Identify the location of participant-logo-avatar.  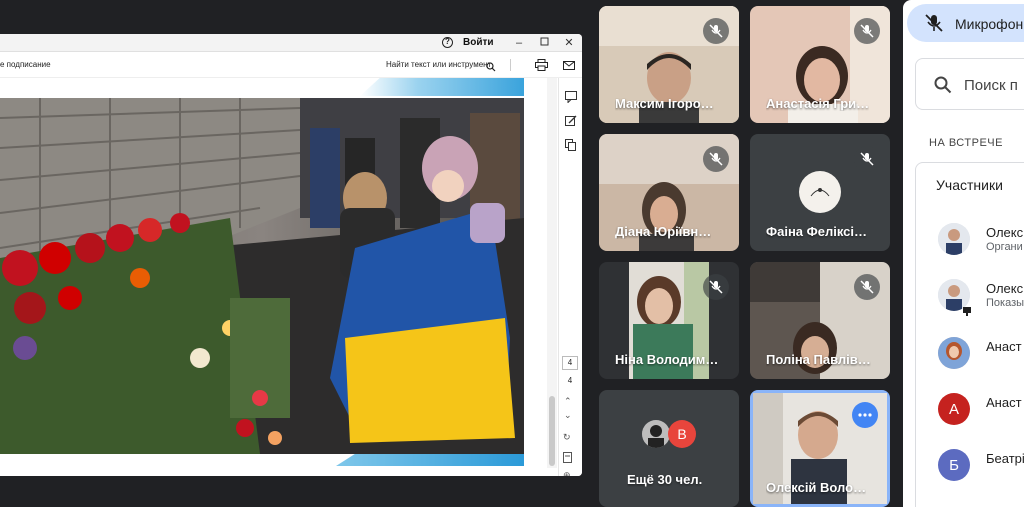
(820, 192).